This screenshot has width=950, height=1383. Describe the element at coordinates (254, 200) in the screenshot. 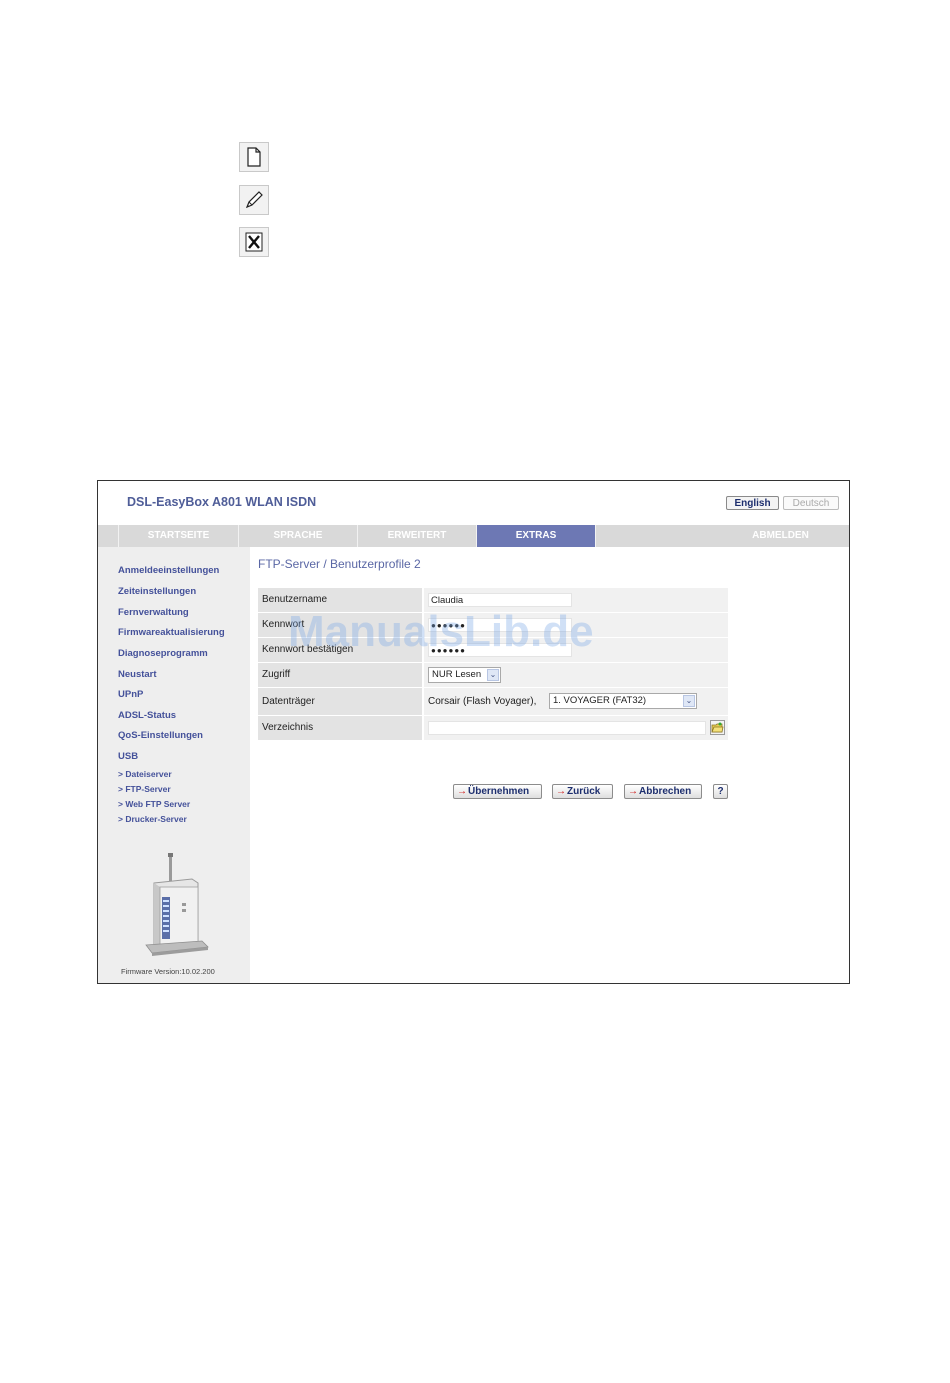

I see `edit-pencil-icon` at that location.